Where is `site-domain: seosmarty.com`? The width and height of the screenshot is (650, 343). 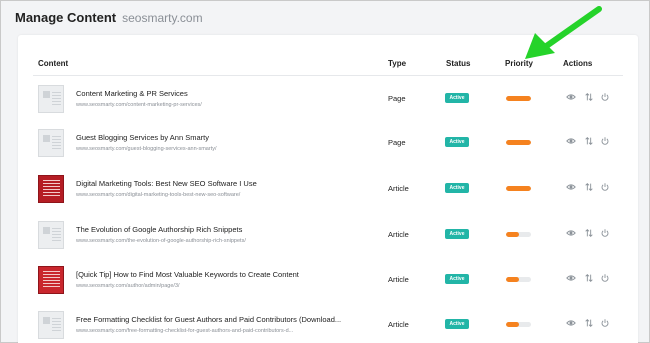 site-domain: seosmarty.com is located at coordinates (162, 18).